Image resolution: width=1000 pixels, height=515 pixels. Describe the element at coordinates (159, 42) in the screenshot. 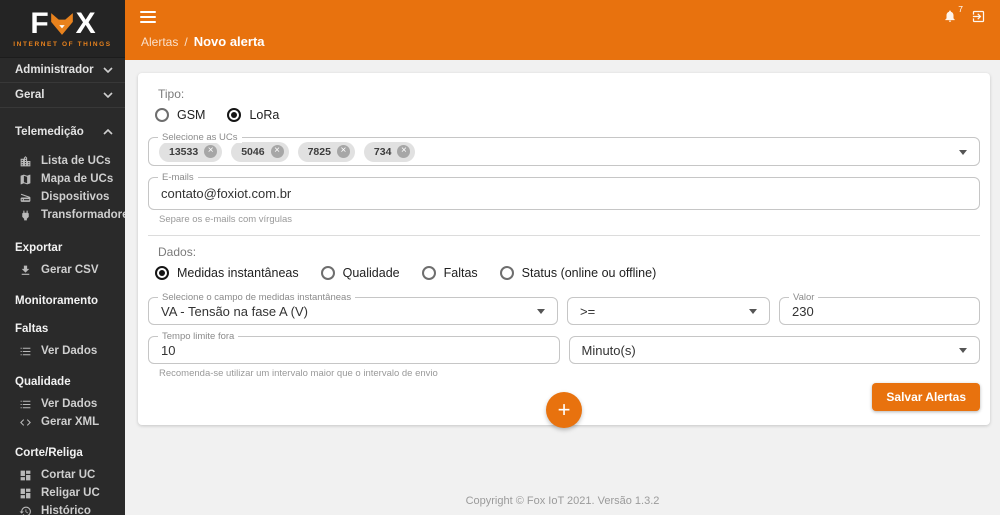

I see `breadcrumb-alertas: Alertas` at that location.